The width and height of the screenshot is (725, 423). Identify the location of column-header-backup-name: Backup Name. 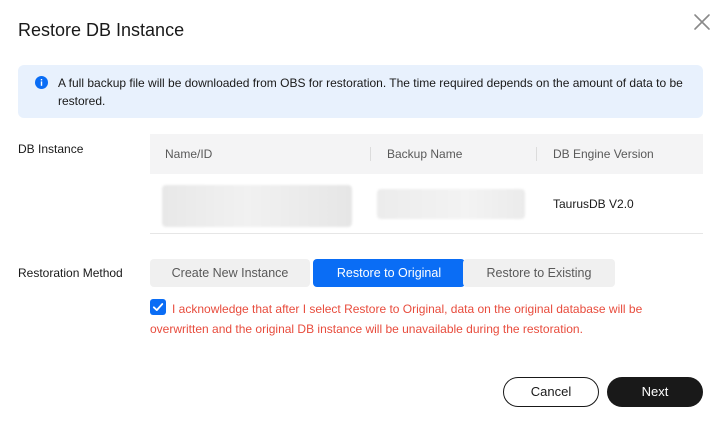
(425, 154).